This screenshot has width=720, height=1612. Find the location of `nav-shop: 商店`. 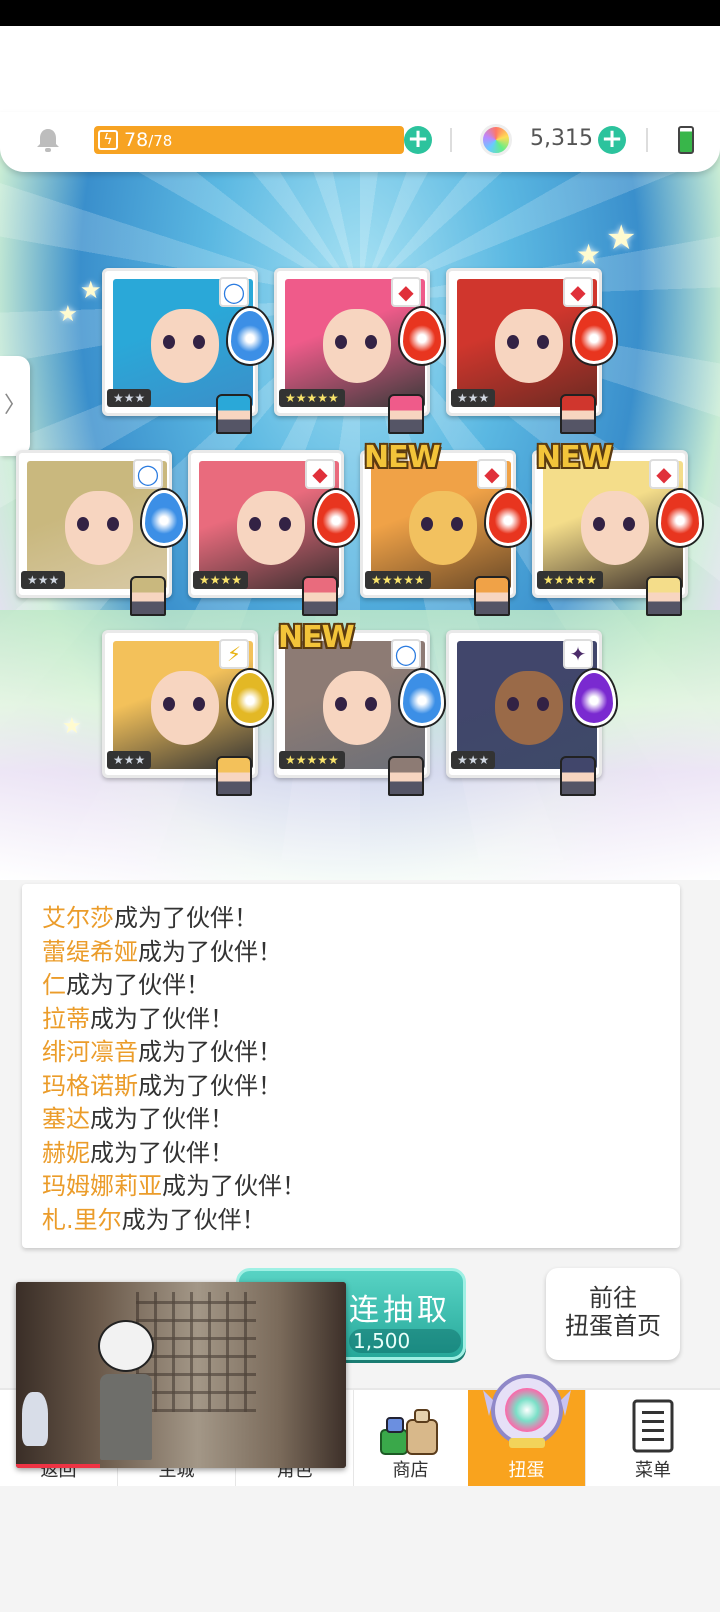

nav-shop: 商店 is located at coordinates (411, 1439).